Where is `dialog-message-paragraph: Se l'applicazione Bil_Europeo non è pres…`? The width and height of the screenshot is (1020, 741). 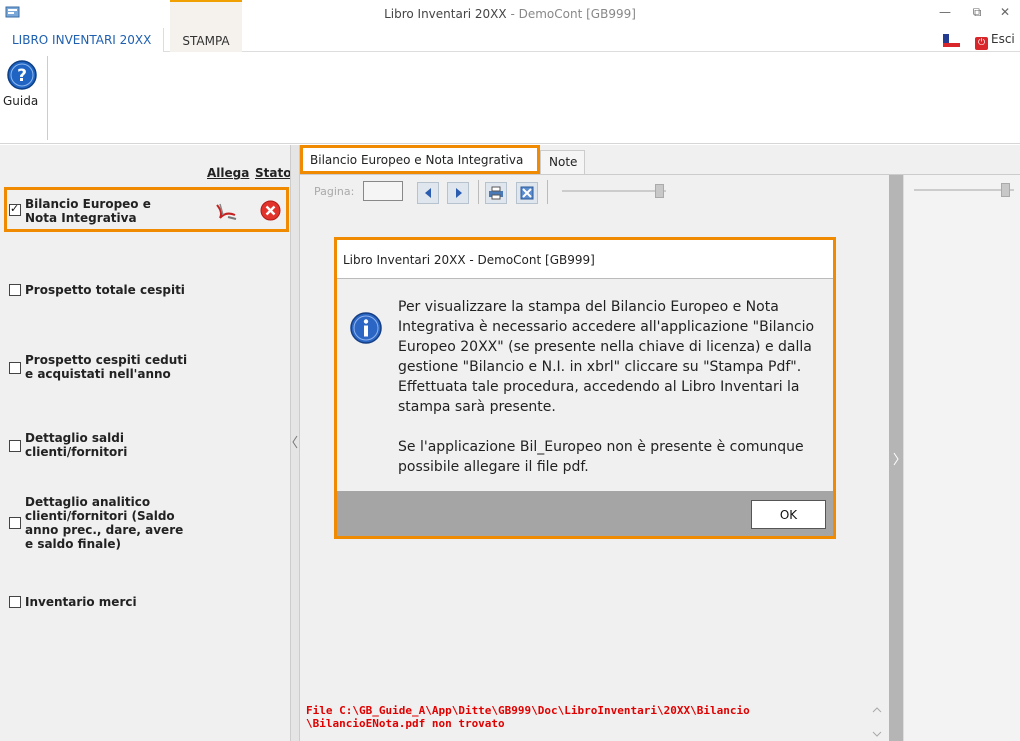 dialog-message-paragraph: Se l'applicazione Bil_Europeo non è pres… is located at coordinates (601, 457).